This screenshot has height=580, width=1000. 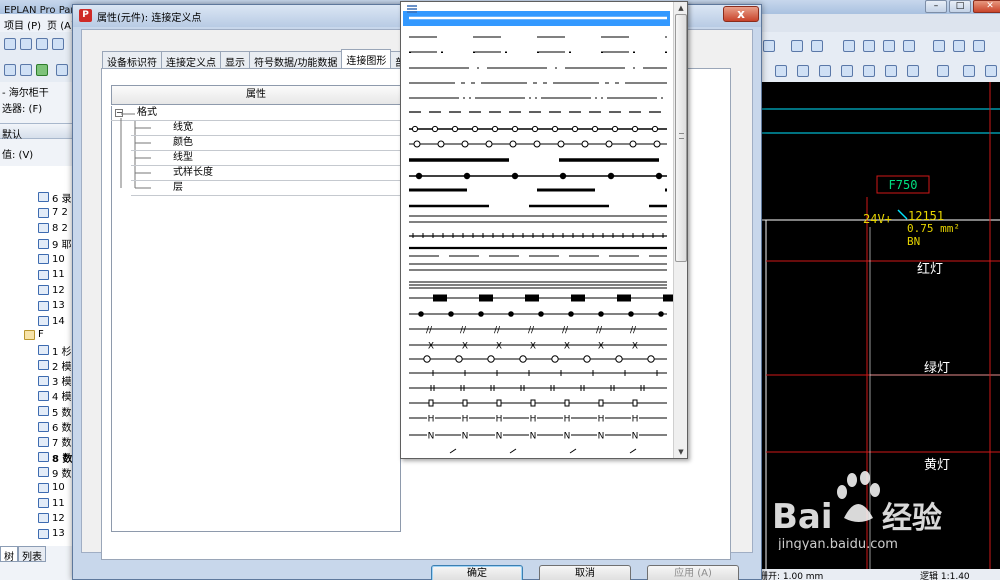 What do you see at coordinates (477, 572) in the screenshot?
I see `ok-button: 确定` at bounding box center [477, 572].